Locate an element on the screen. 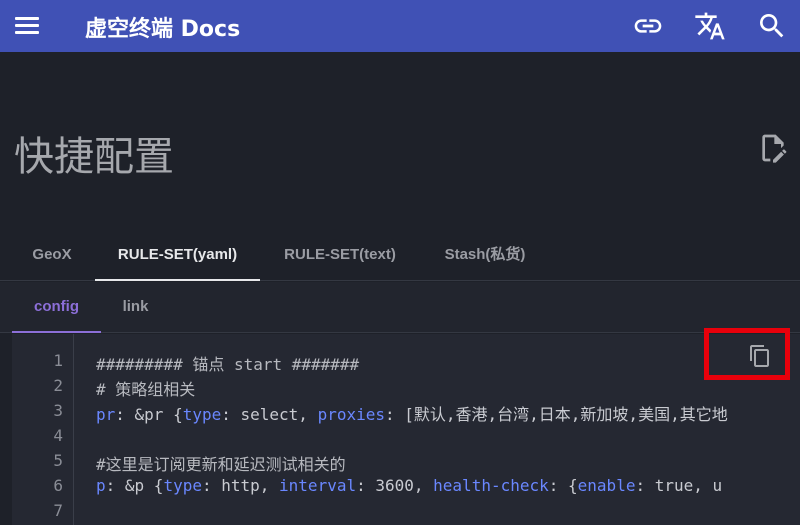 This screenshot has width=800, height=525. copy-icon is located at coordinates (759, 356).